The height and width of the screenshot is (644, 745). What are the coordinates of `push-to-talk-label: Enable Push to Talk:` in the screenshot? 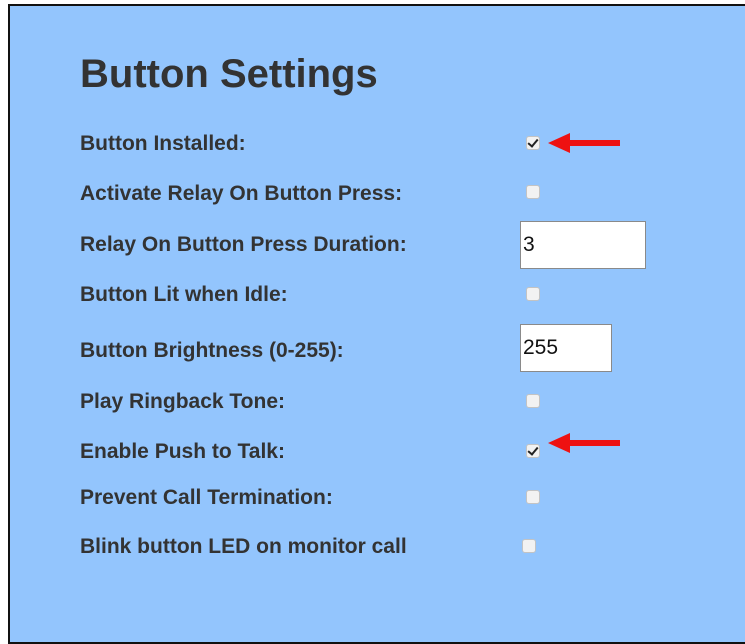 It's located at (182, 451).